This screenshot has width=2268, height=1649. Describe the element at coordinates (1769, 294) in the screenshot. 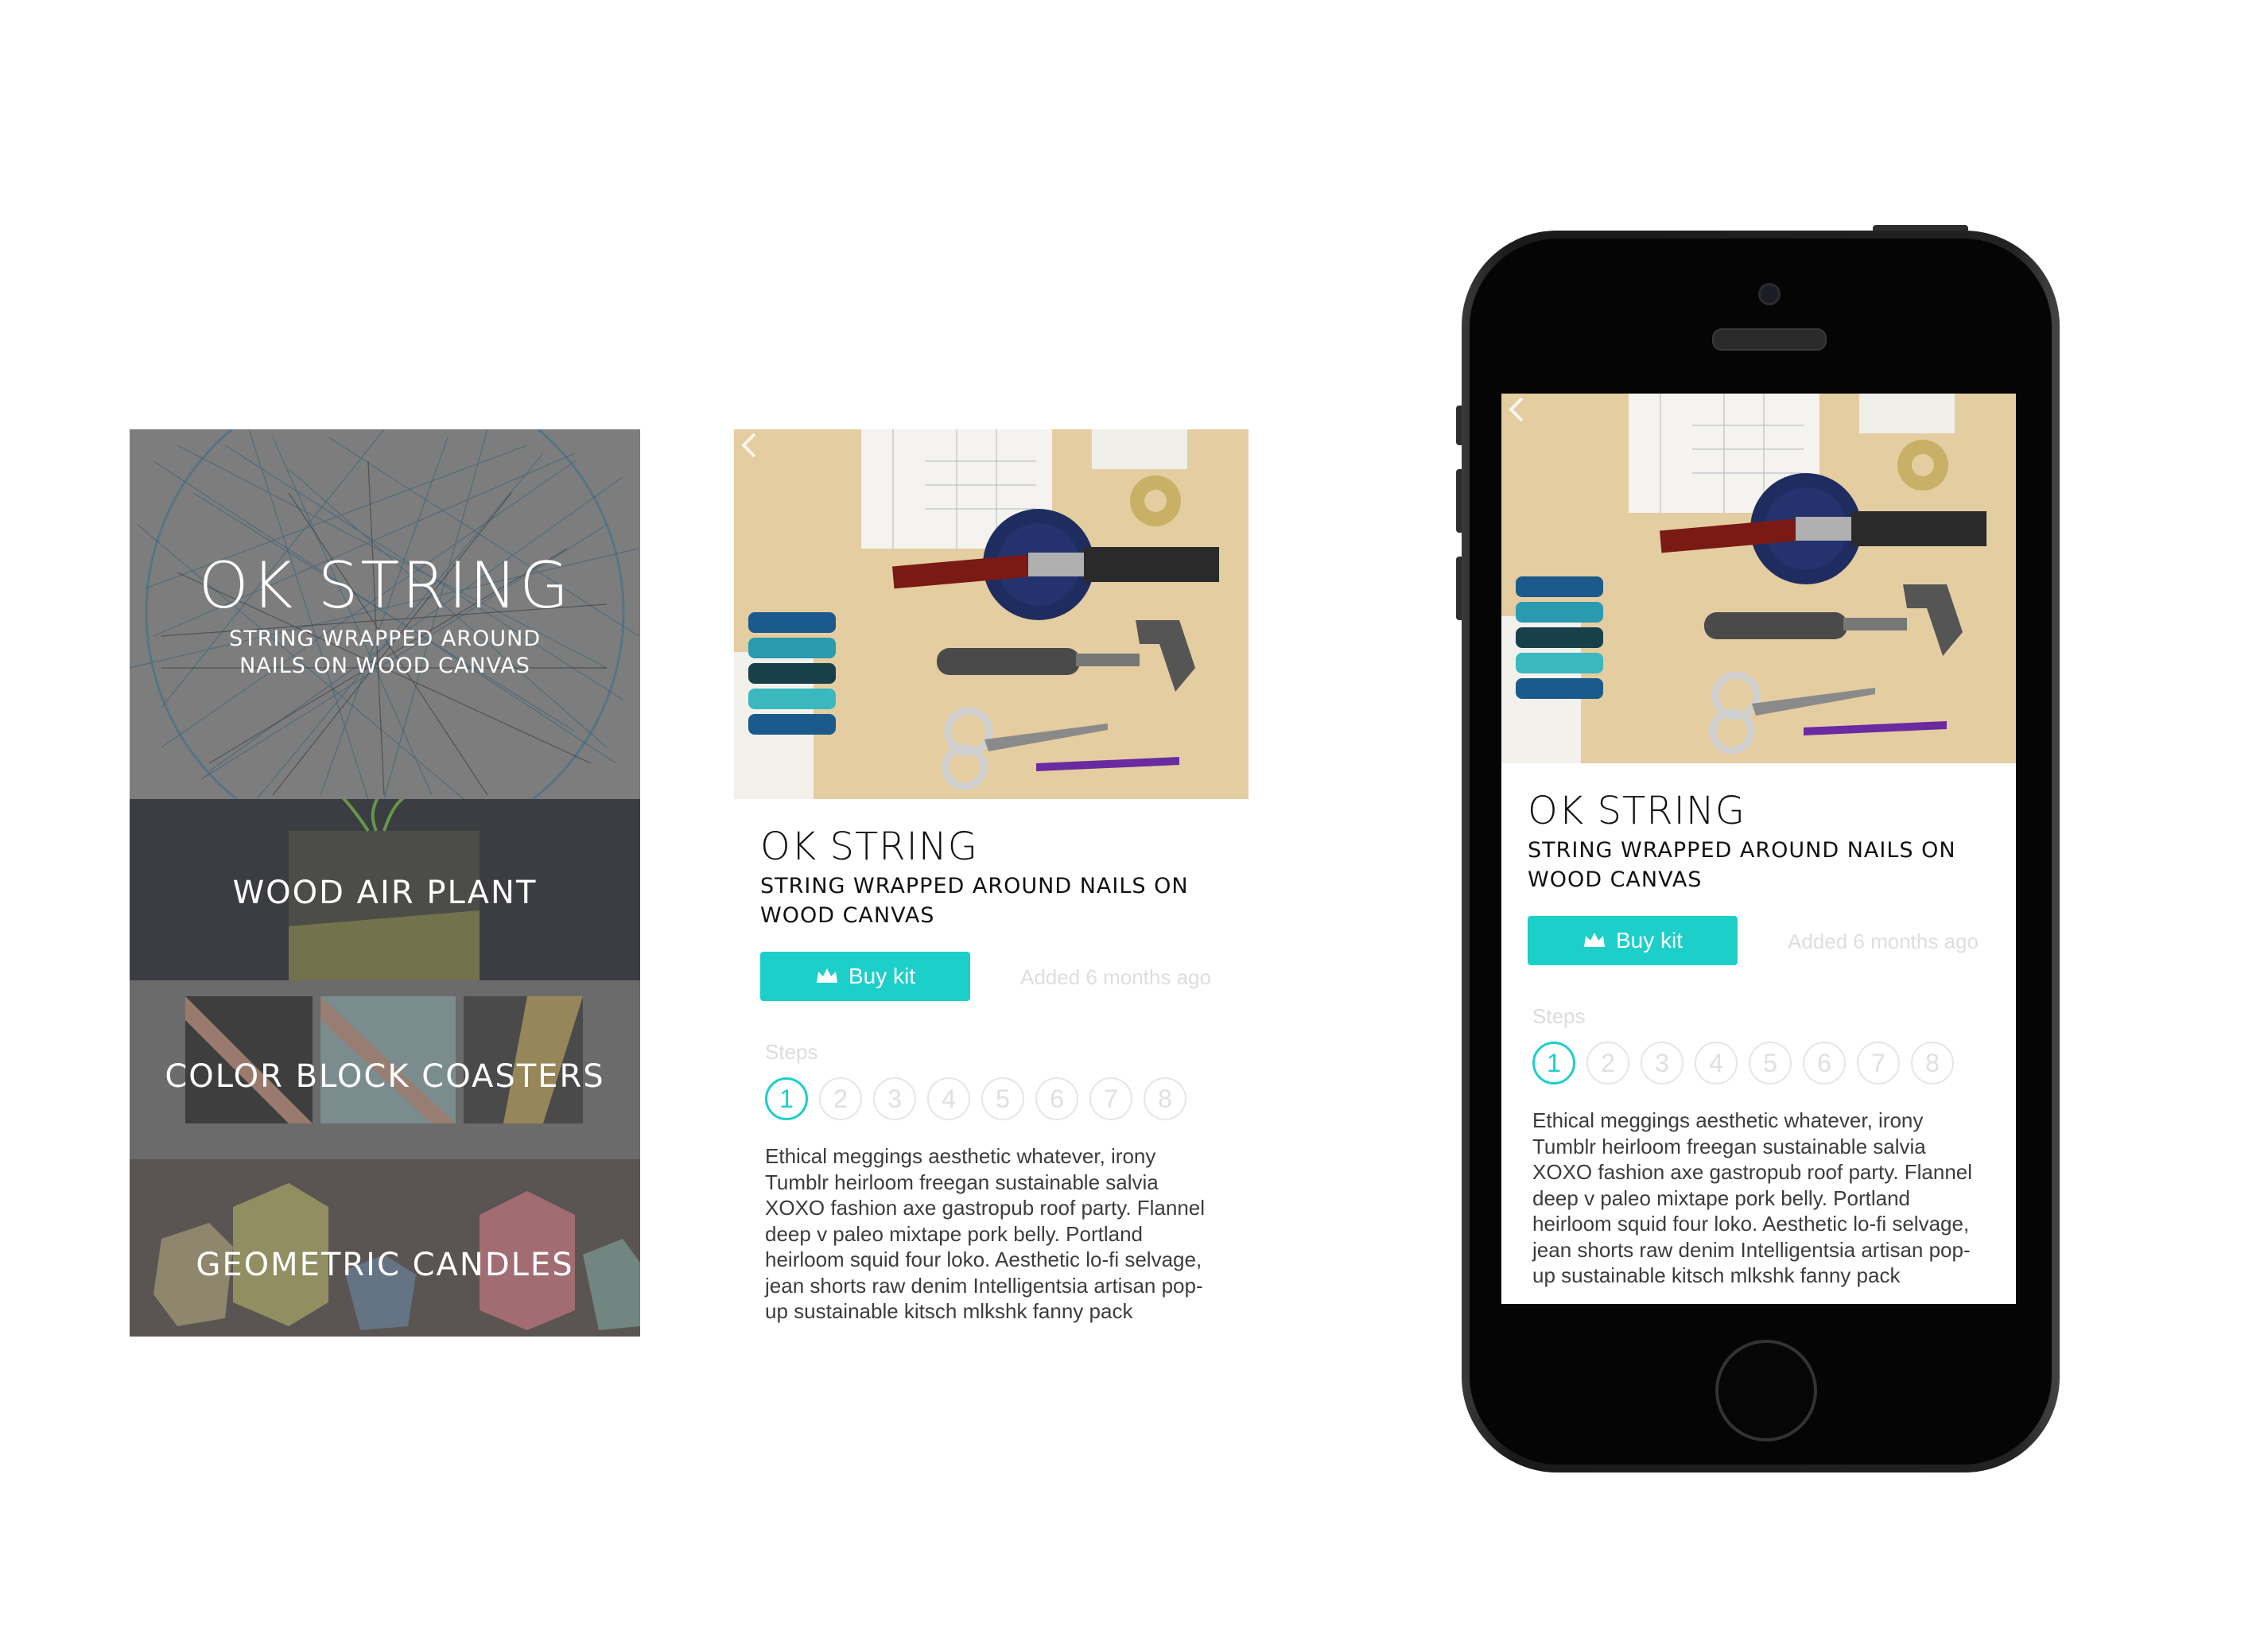

I see `front-camera` at that location.